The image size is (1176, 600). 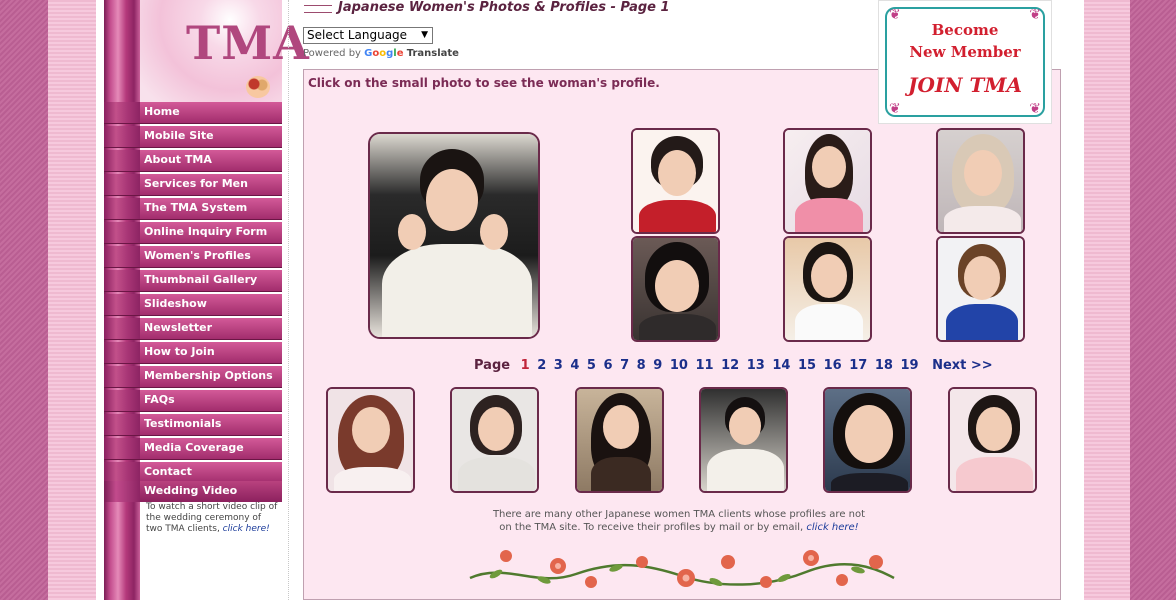 What do you see at coordinates (962, 365) in the screenshot?
I see `pager-next-link: Next >>` at bounding box center [962, 365].